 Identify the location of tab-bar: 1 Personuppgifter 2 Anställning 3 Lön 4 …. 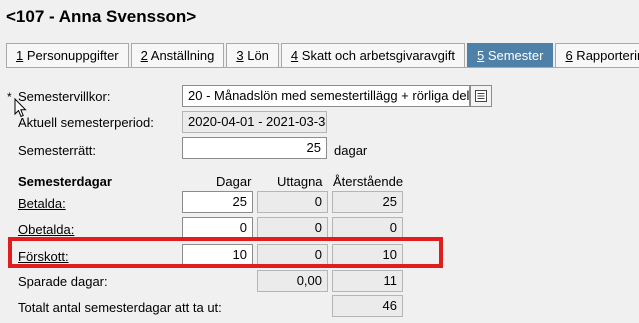
(322, 55).